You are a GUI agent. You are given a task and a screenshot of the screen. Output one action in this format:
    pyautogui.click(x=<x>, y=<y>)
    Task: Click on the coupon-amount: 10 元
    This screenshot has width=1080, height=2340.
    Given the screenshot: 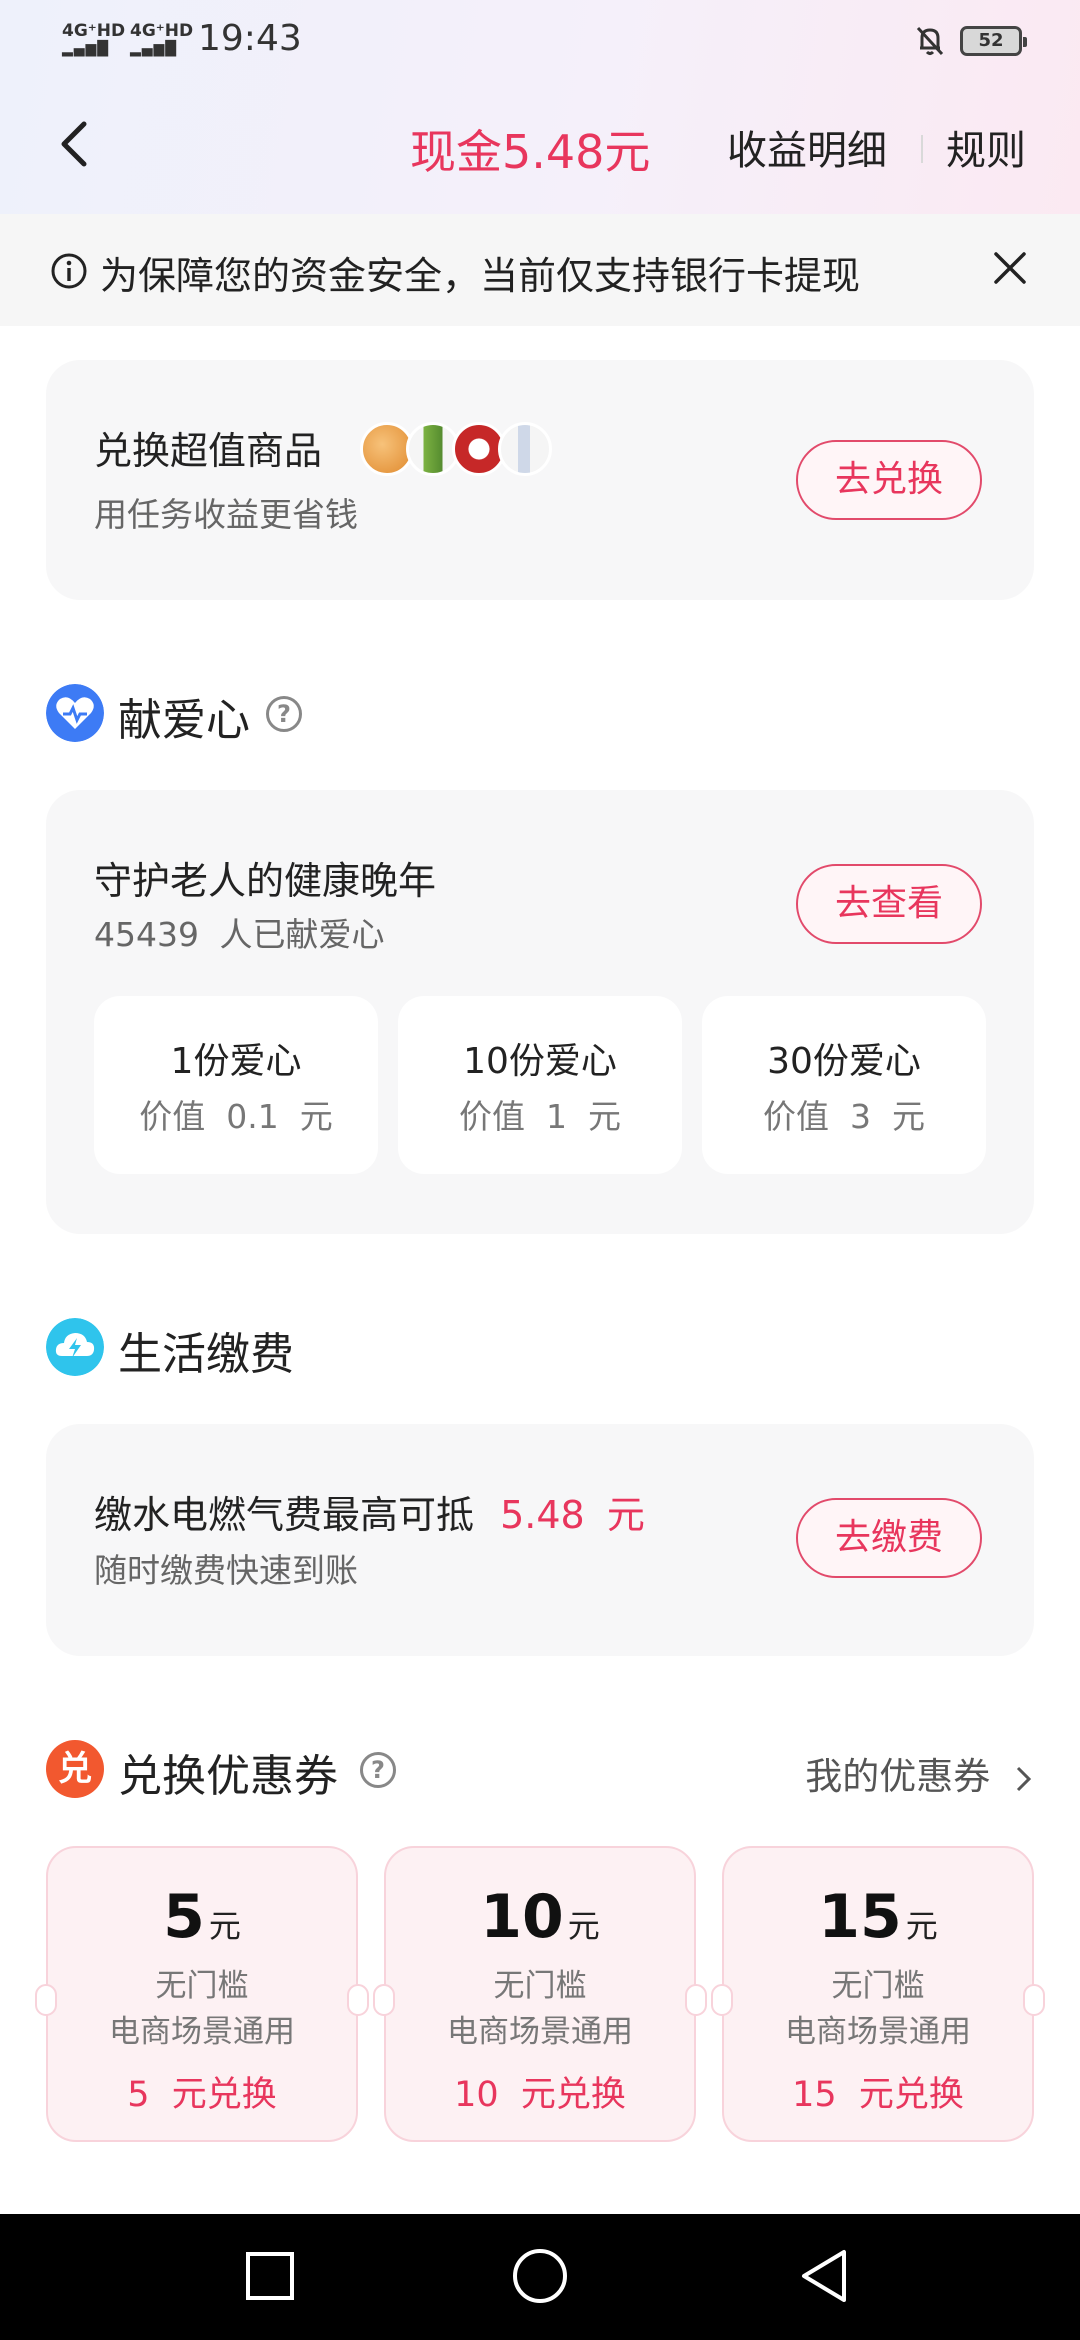 What is the action you would take?
    pyautogui.click(x=540, y=1917)
    